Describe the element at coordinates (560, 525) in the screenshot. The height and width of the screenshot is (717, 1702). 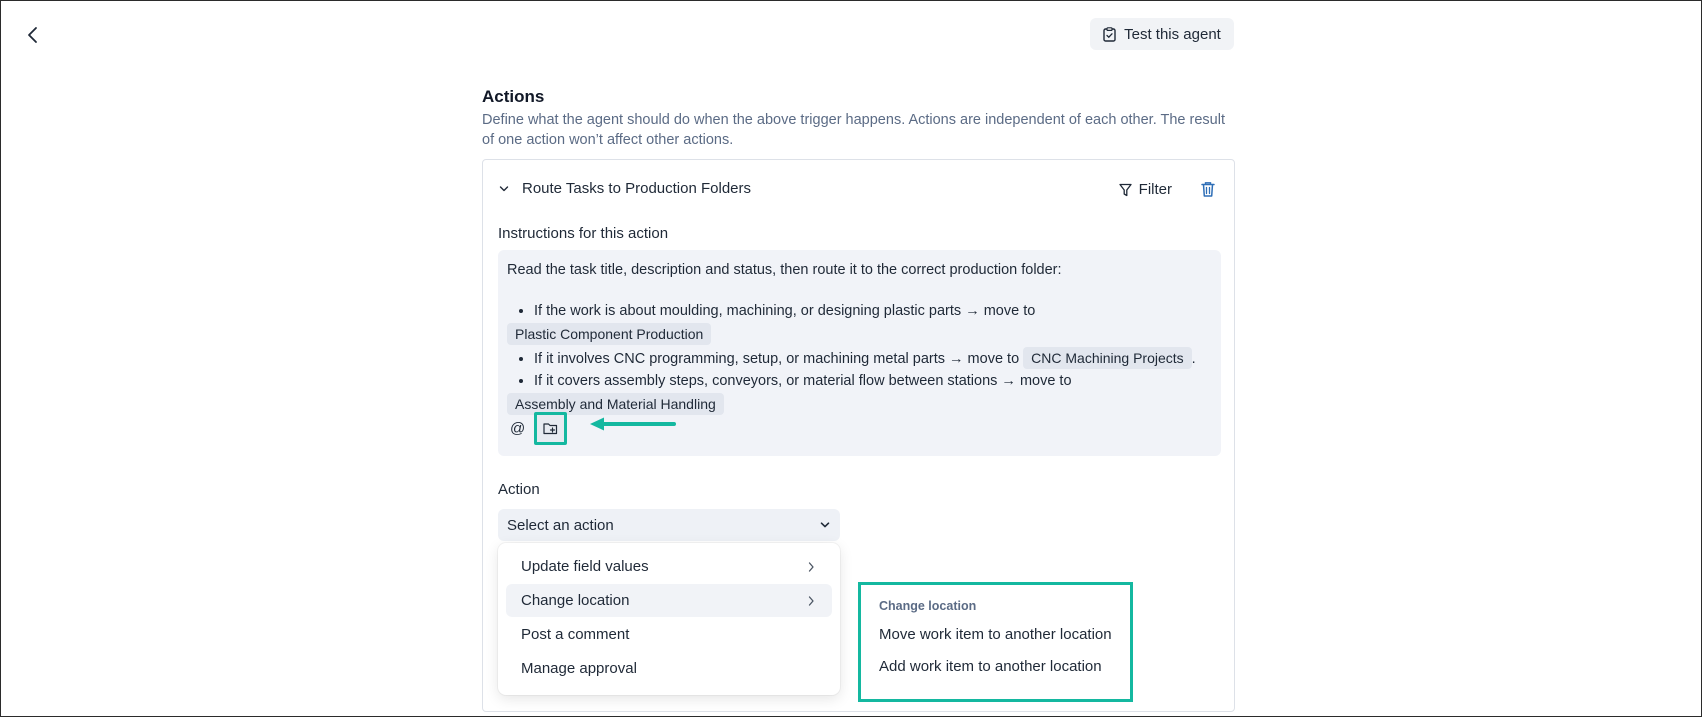
I see `action-select-value: Select an action` at that location.